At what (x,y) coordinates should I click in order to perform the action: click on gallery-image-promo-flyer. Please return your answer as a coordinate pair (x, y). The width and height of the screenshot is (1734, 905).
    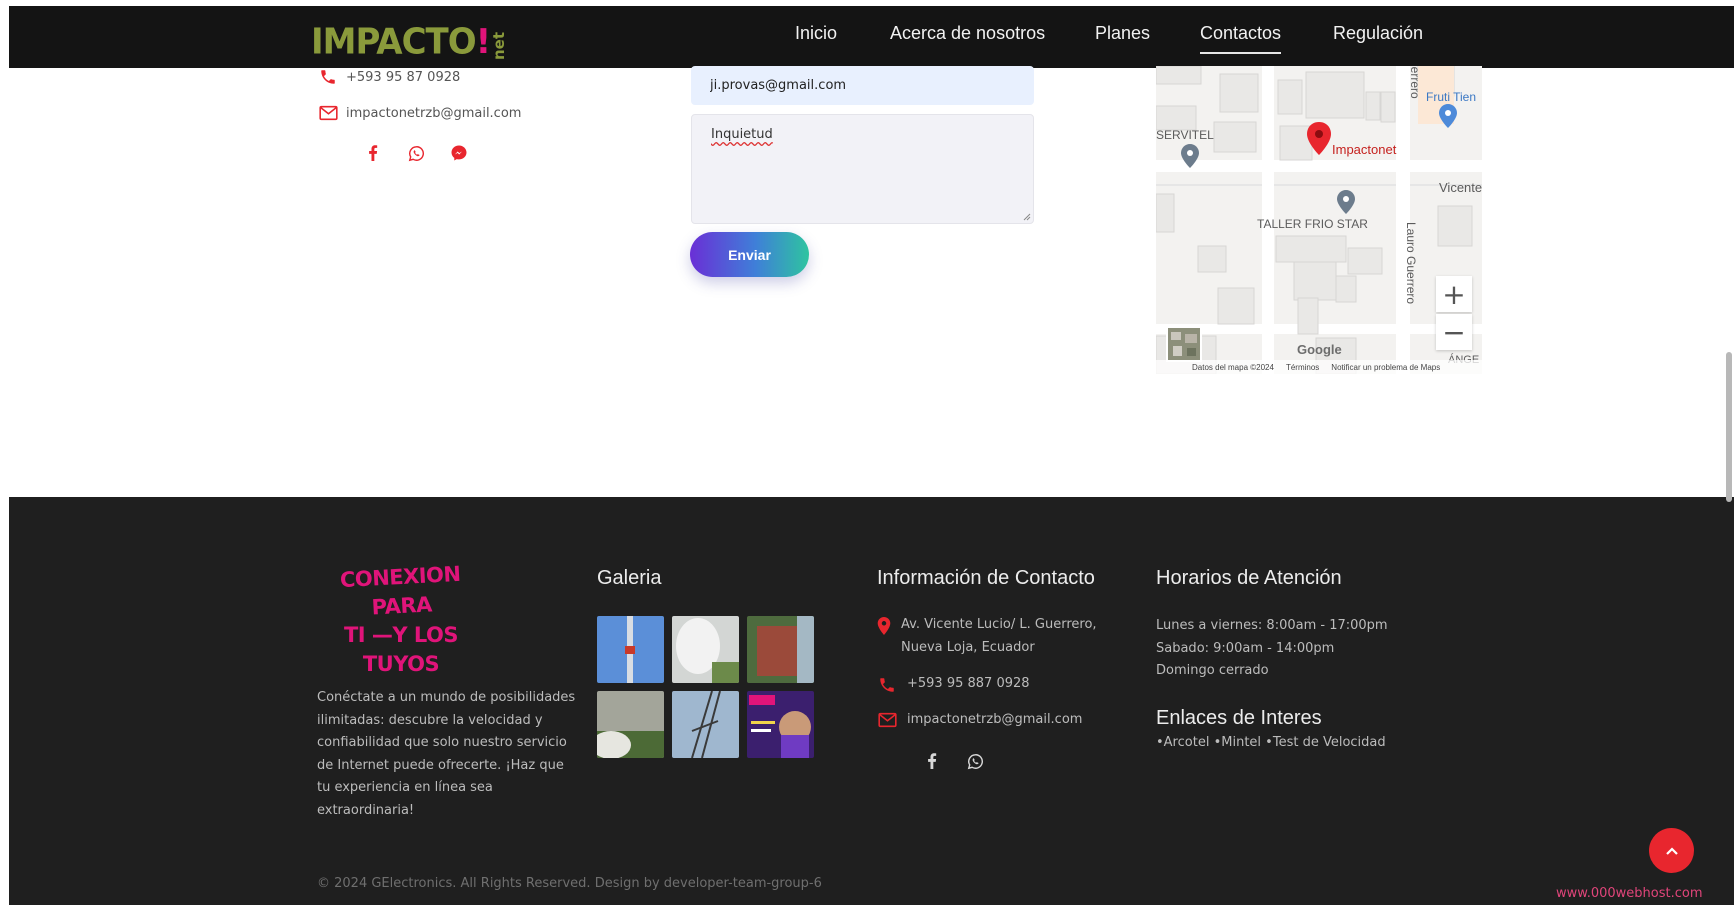
    Looking at the image, I should click on (780, 724).